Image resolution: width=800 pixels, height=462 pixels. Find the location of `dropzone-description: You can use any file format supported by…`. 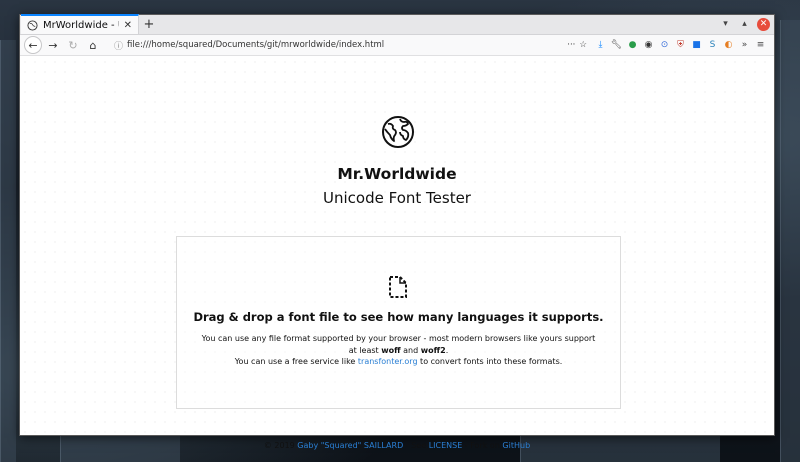

dropzone-description: You can use any file format supported by… is located at coordinates (398, 350).